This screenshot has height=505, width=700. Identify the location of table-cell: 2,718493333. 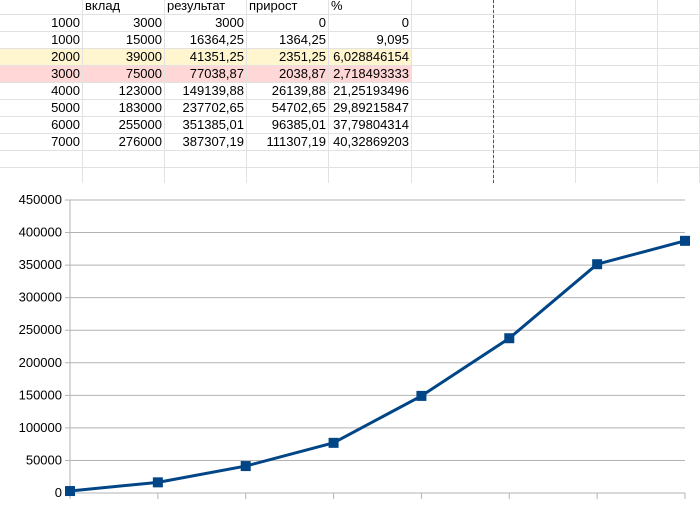
(370, 74).